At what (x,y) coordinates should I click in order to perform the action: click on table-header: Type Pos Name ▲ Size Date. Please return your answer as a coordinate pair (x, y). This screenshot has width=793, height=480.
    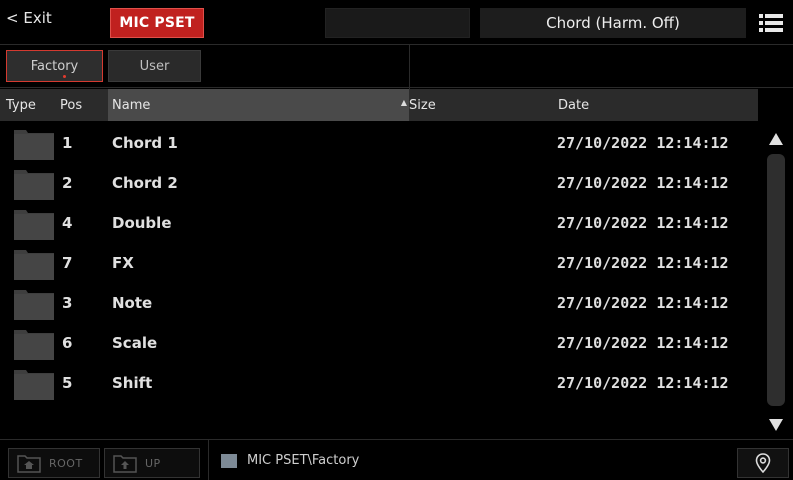
    Looking at the image, I should click on (396, 105).